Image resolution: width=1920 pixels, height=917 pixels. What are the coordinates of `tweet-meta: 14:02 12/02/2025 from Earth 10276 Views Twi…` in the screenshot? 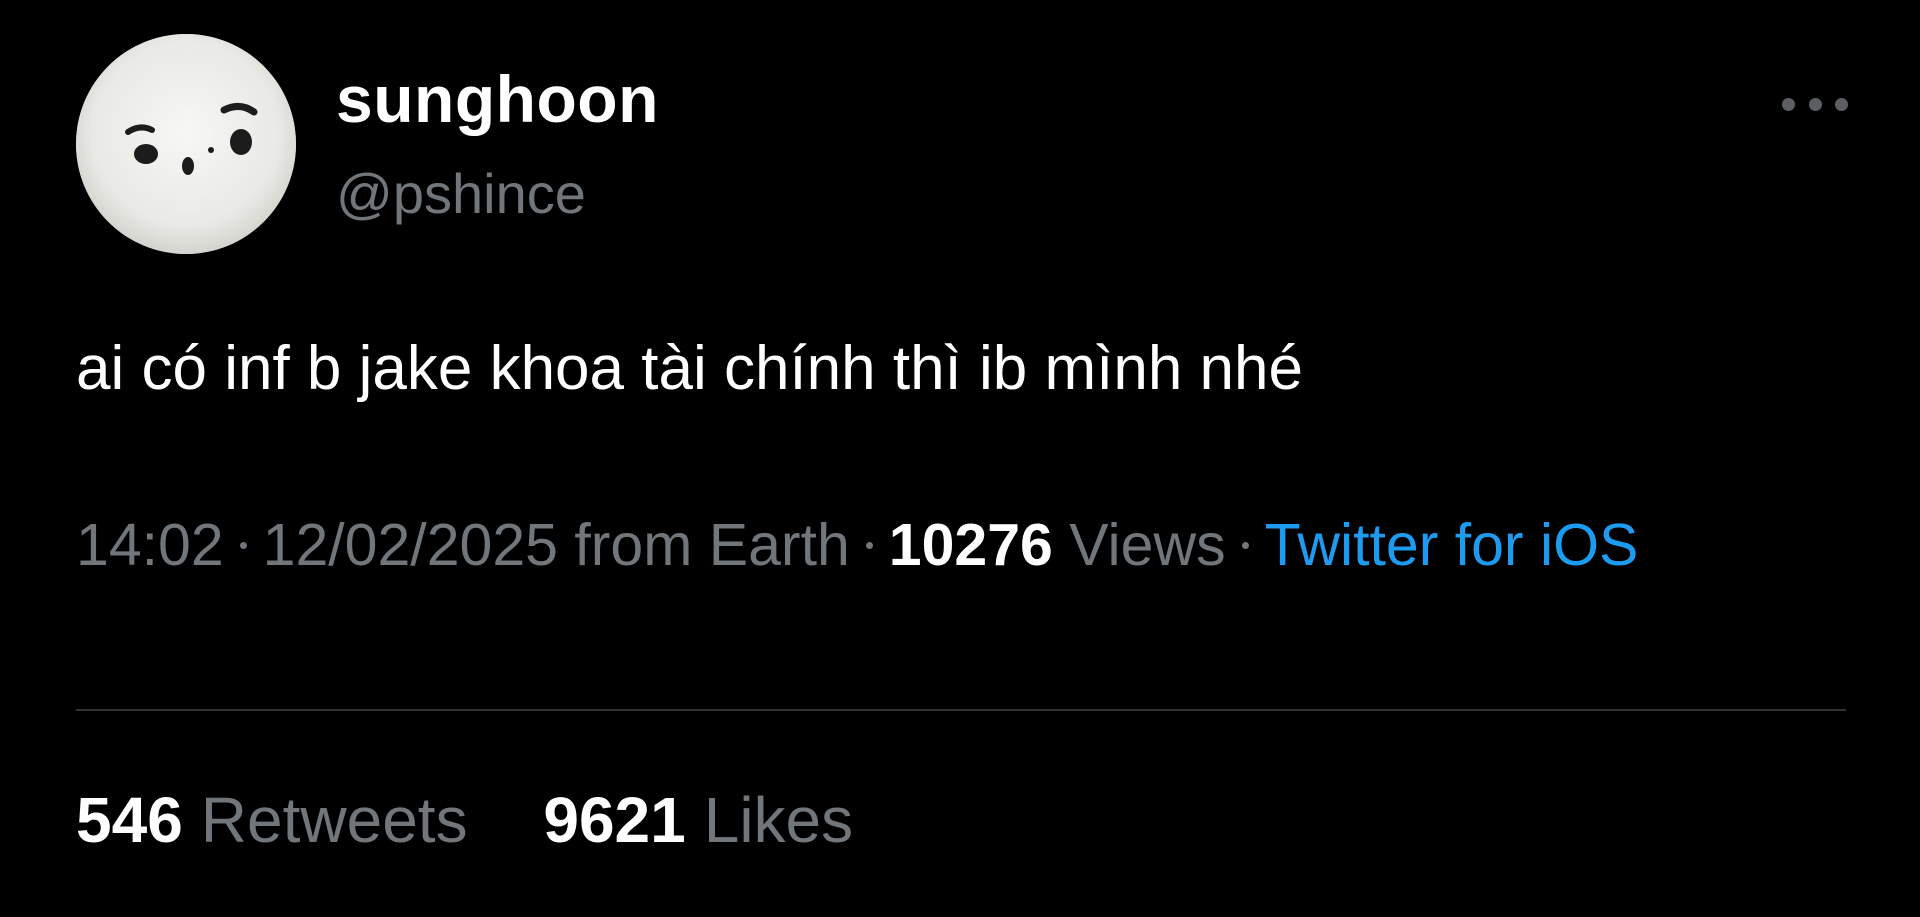 It's located at (926, 545).